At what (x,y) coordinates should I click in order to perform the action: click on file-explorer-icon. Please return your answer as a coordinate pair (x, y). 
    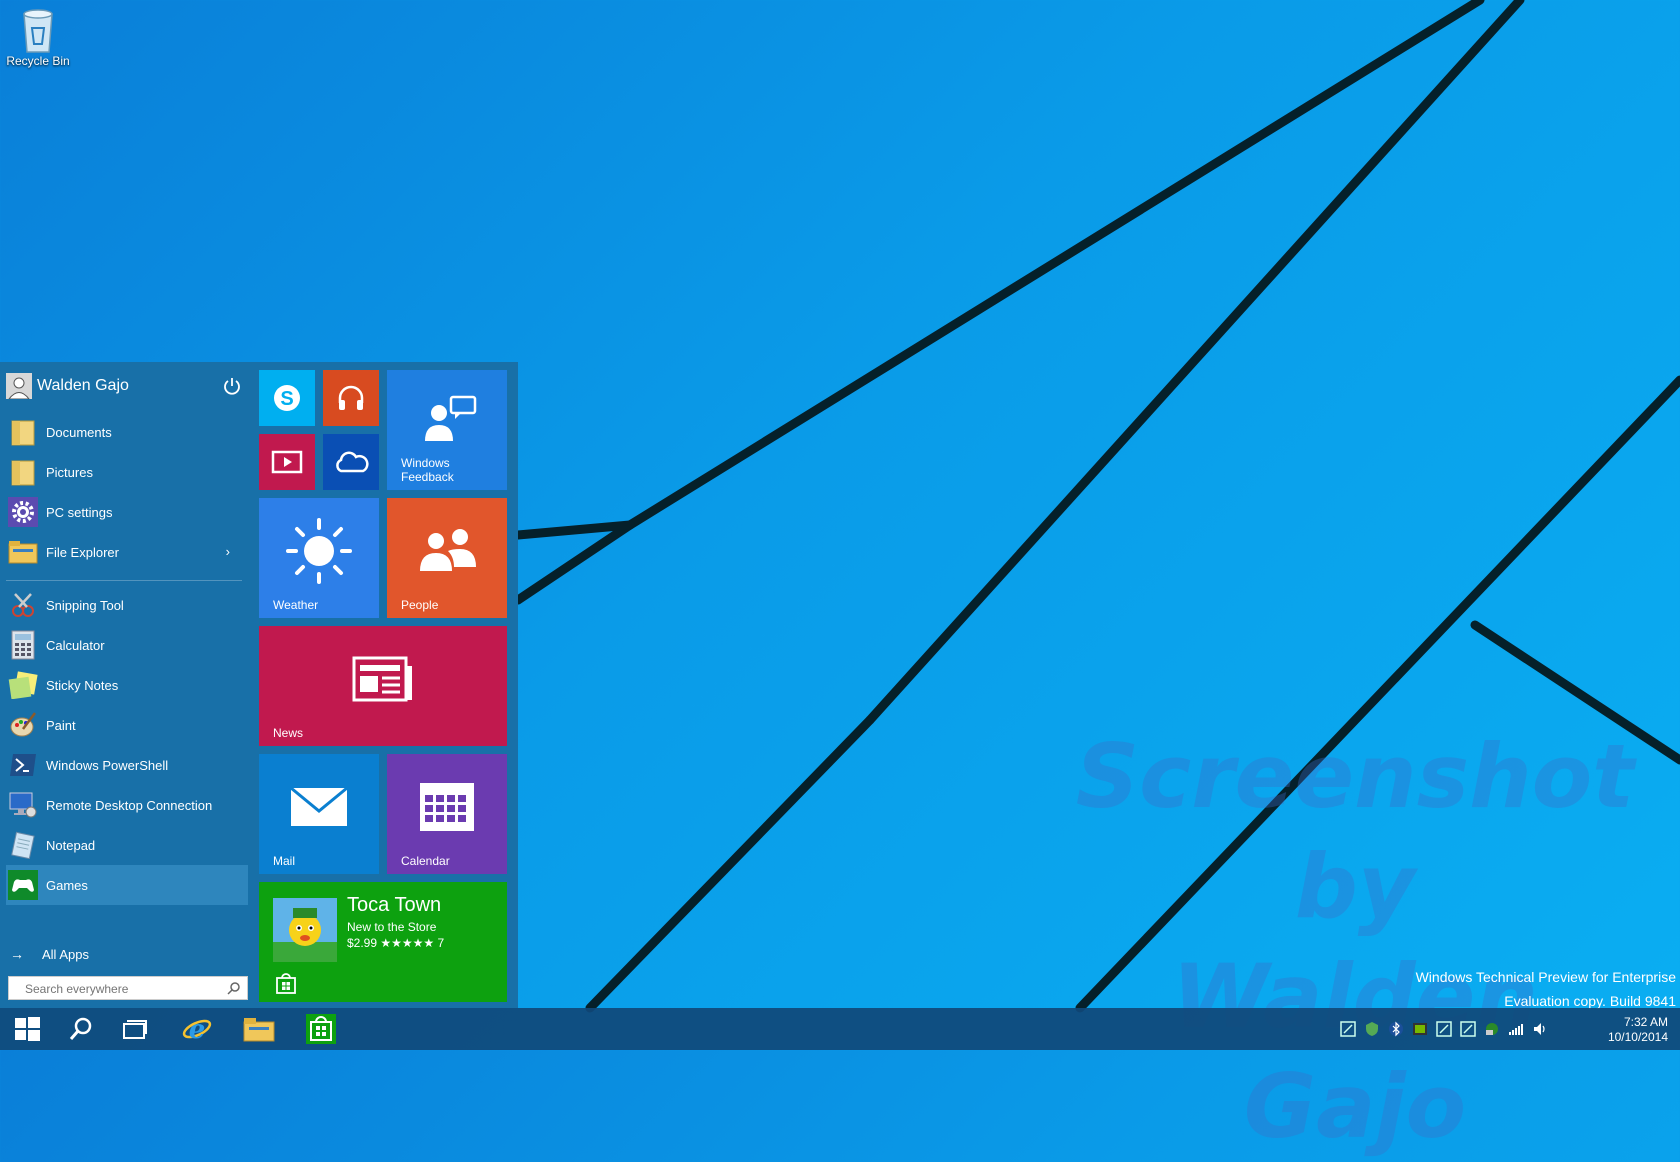
    Looking at the image, I should click on (23, 552).